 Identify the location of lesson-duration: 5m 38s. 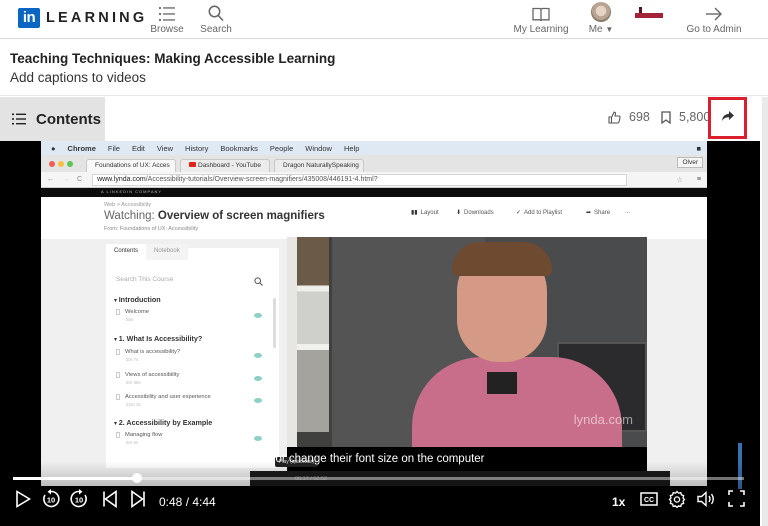
(133, 382).